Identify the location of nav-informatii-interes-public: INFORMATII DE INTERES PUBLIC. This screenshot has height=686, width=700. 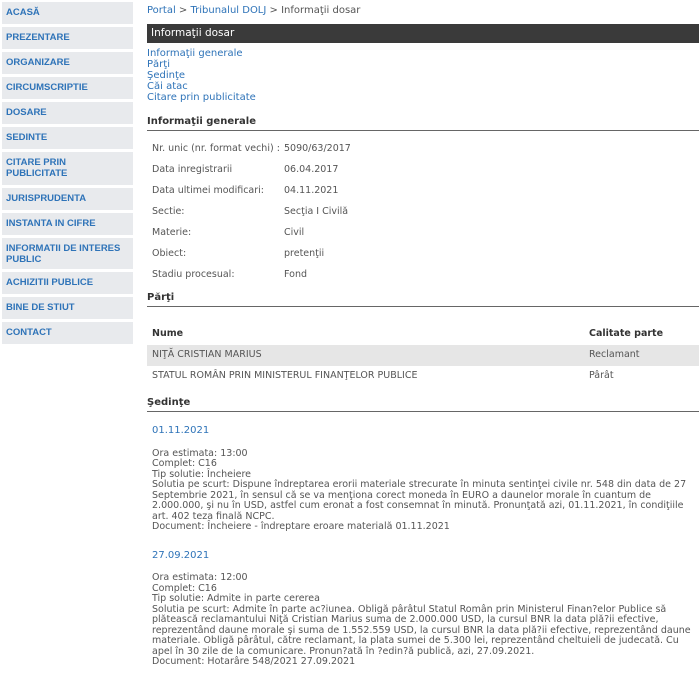
(67, 253).